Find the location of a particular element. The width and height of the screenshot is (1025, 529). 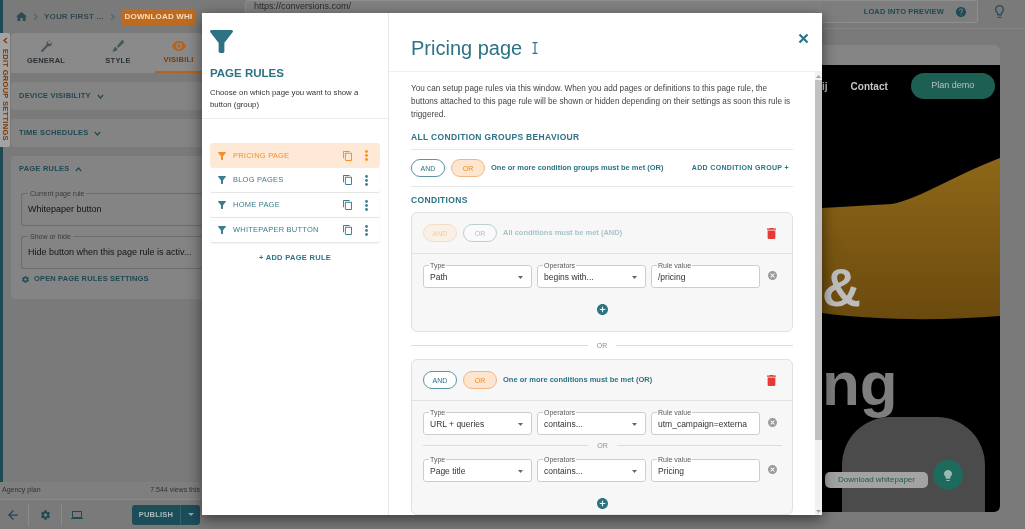

breadcrumb-button: DOWNLOAD WHI is located at coordinates (158, 16).